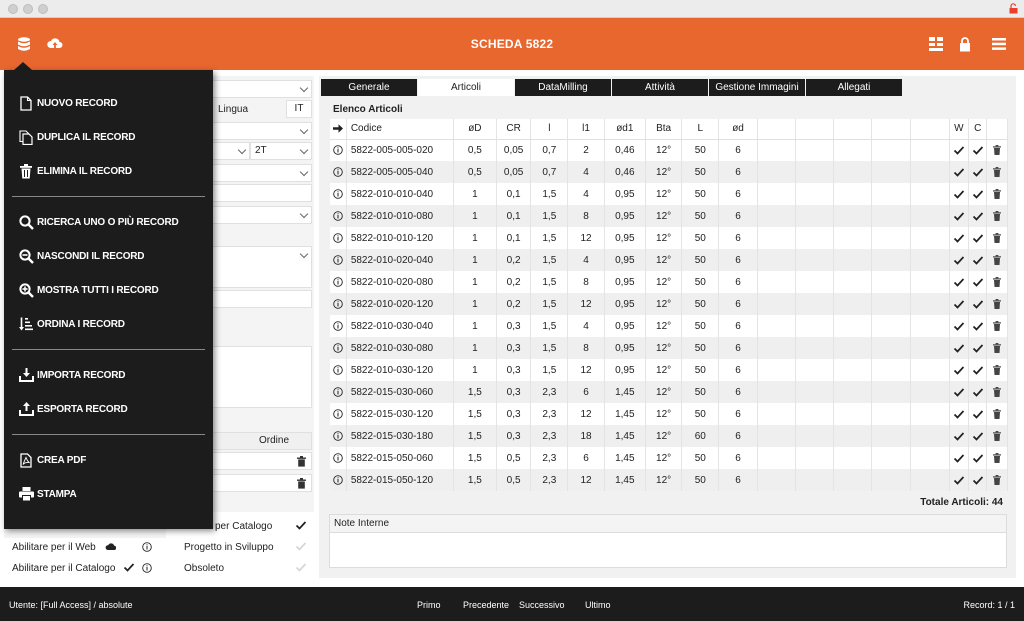 The width and height of the screenshot is (1024, 621). I want to click on window-close-button, so click(13, 9).